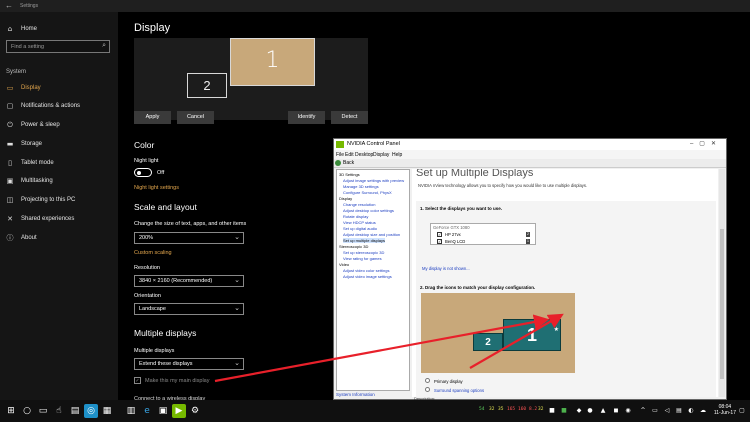  What do you see at coordinates (427, 389) in the screenshot?
I see `surround-radio` at bounding box center [427, 389].